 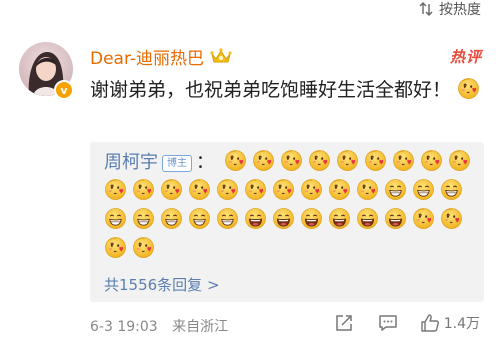 I want to click on sort-label: 按热度, so click(x=460, y=10).